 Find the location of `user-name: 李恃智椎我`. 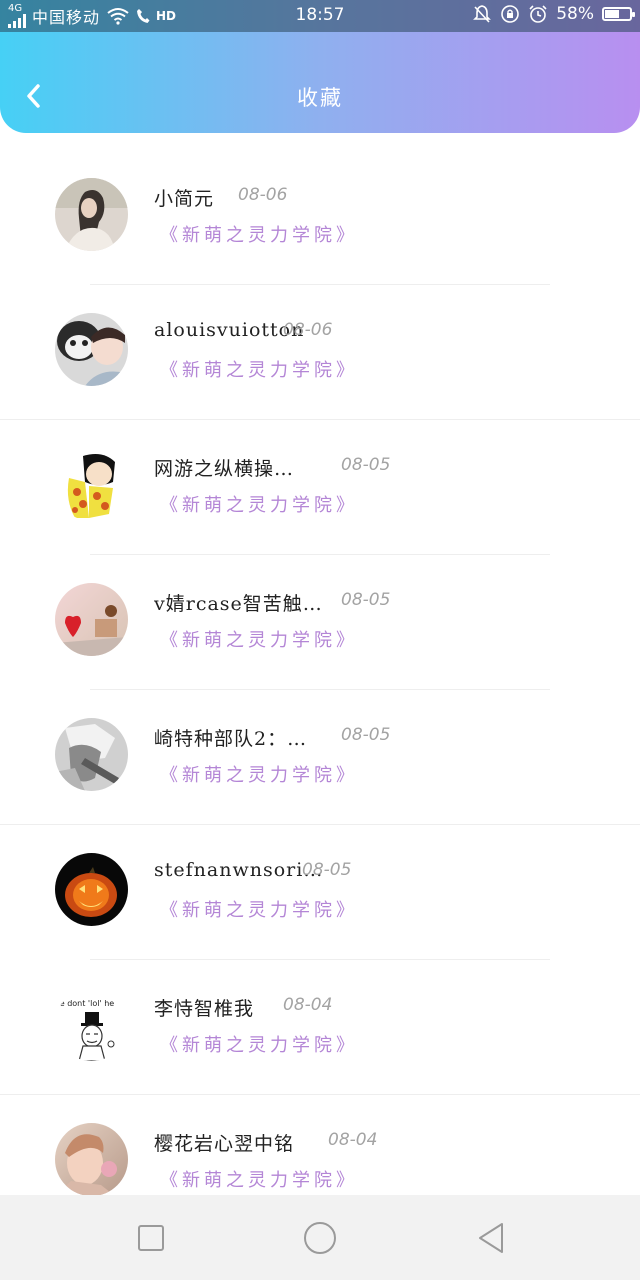

user-name: 李恃智椎我 is located at coordinates (204, 1009).